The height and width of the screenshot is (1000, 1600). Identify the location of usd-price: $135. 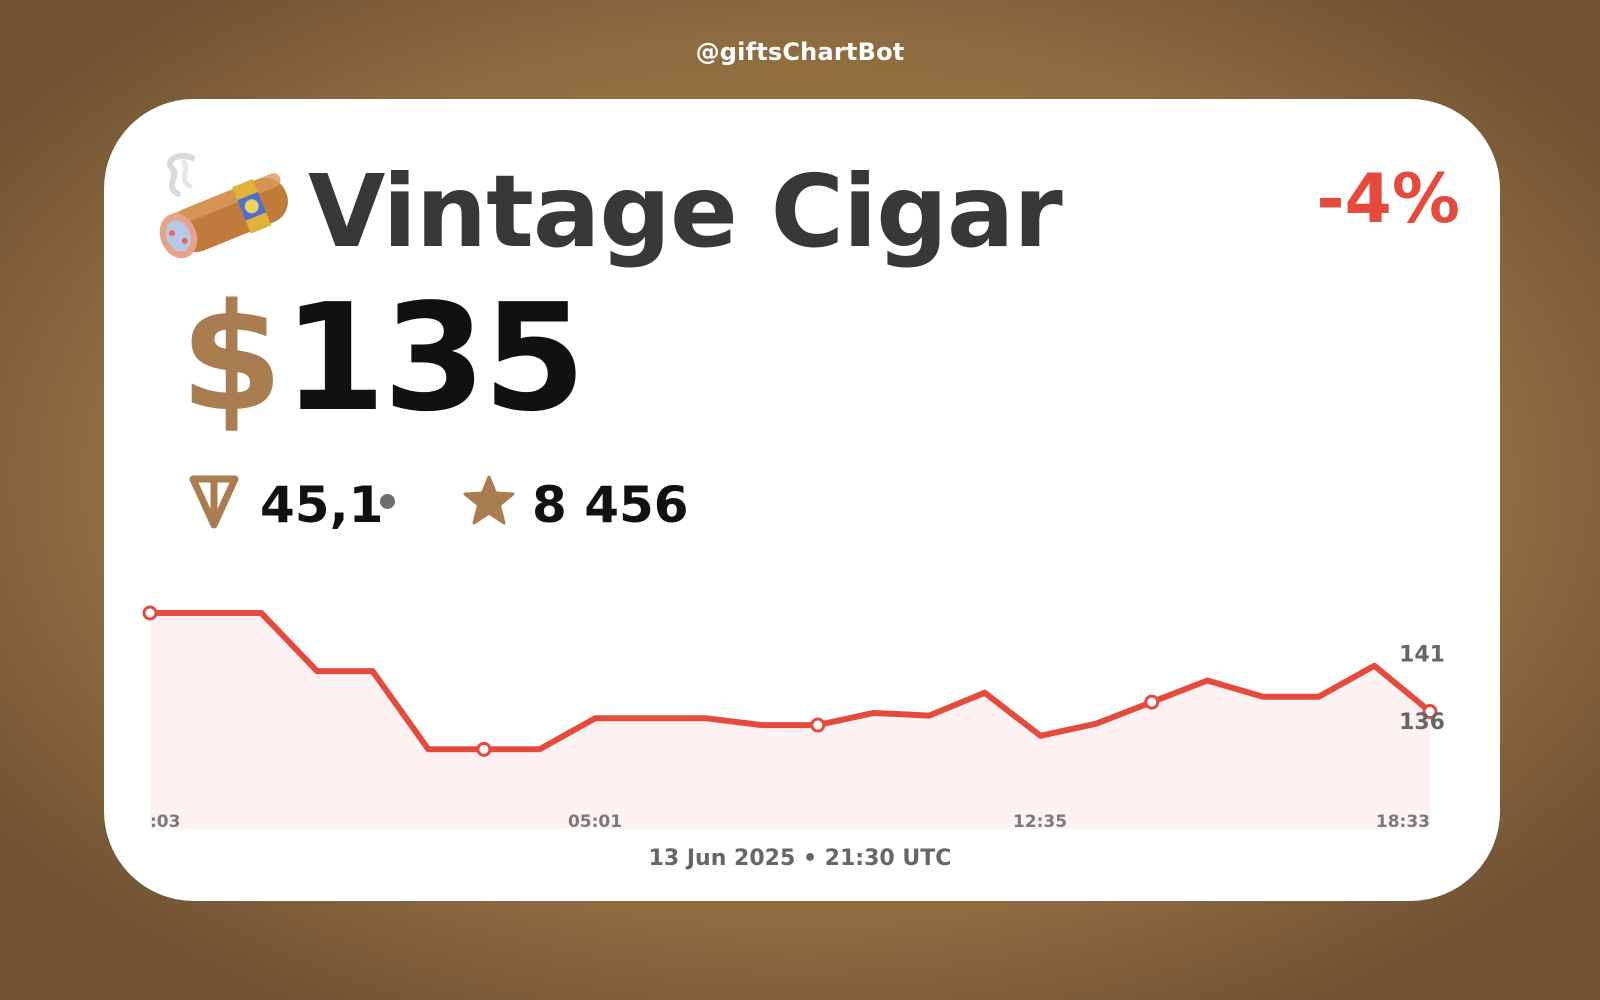
(383, 379).